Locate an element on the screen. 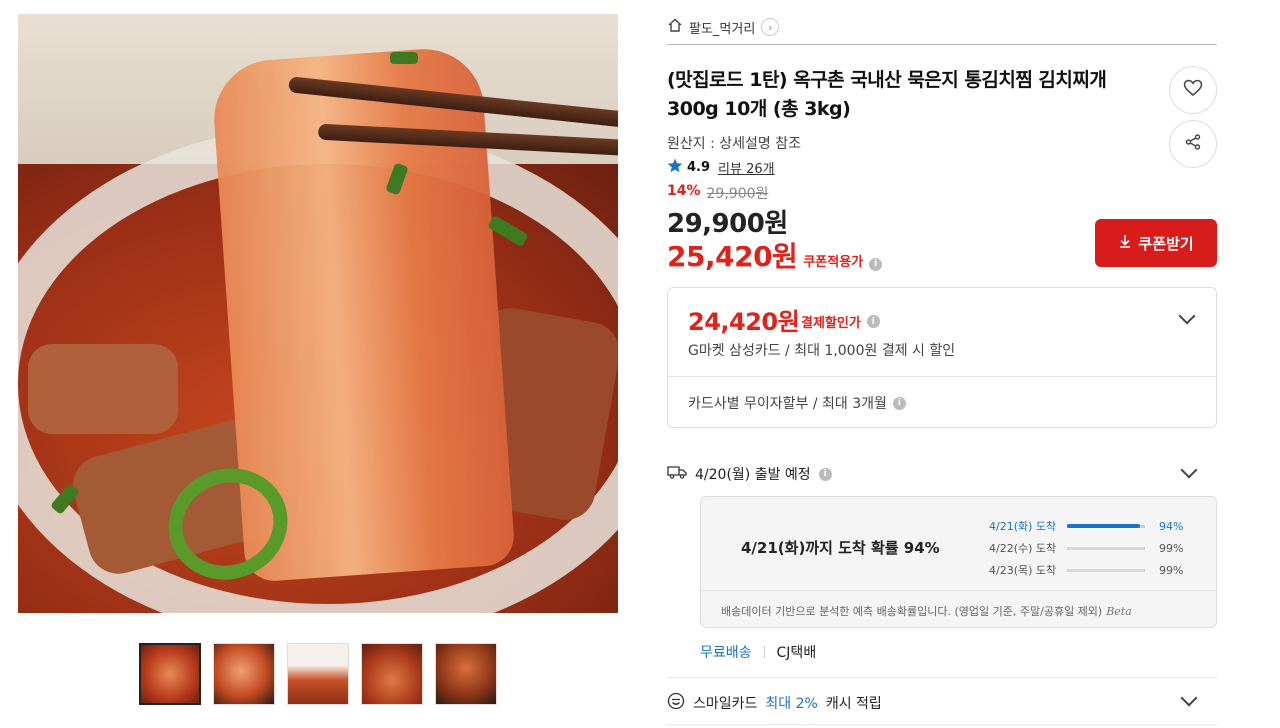  smilecard-label: 스마일카드 is located at coordinates (725, 704).